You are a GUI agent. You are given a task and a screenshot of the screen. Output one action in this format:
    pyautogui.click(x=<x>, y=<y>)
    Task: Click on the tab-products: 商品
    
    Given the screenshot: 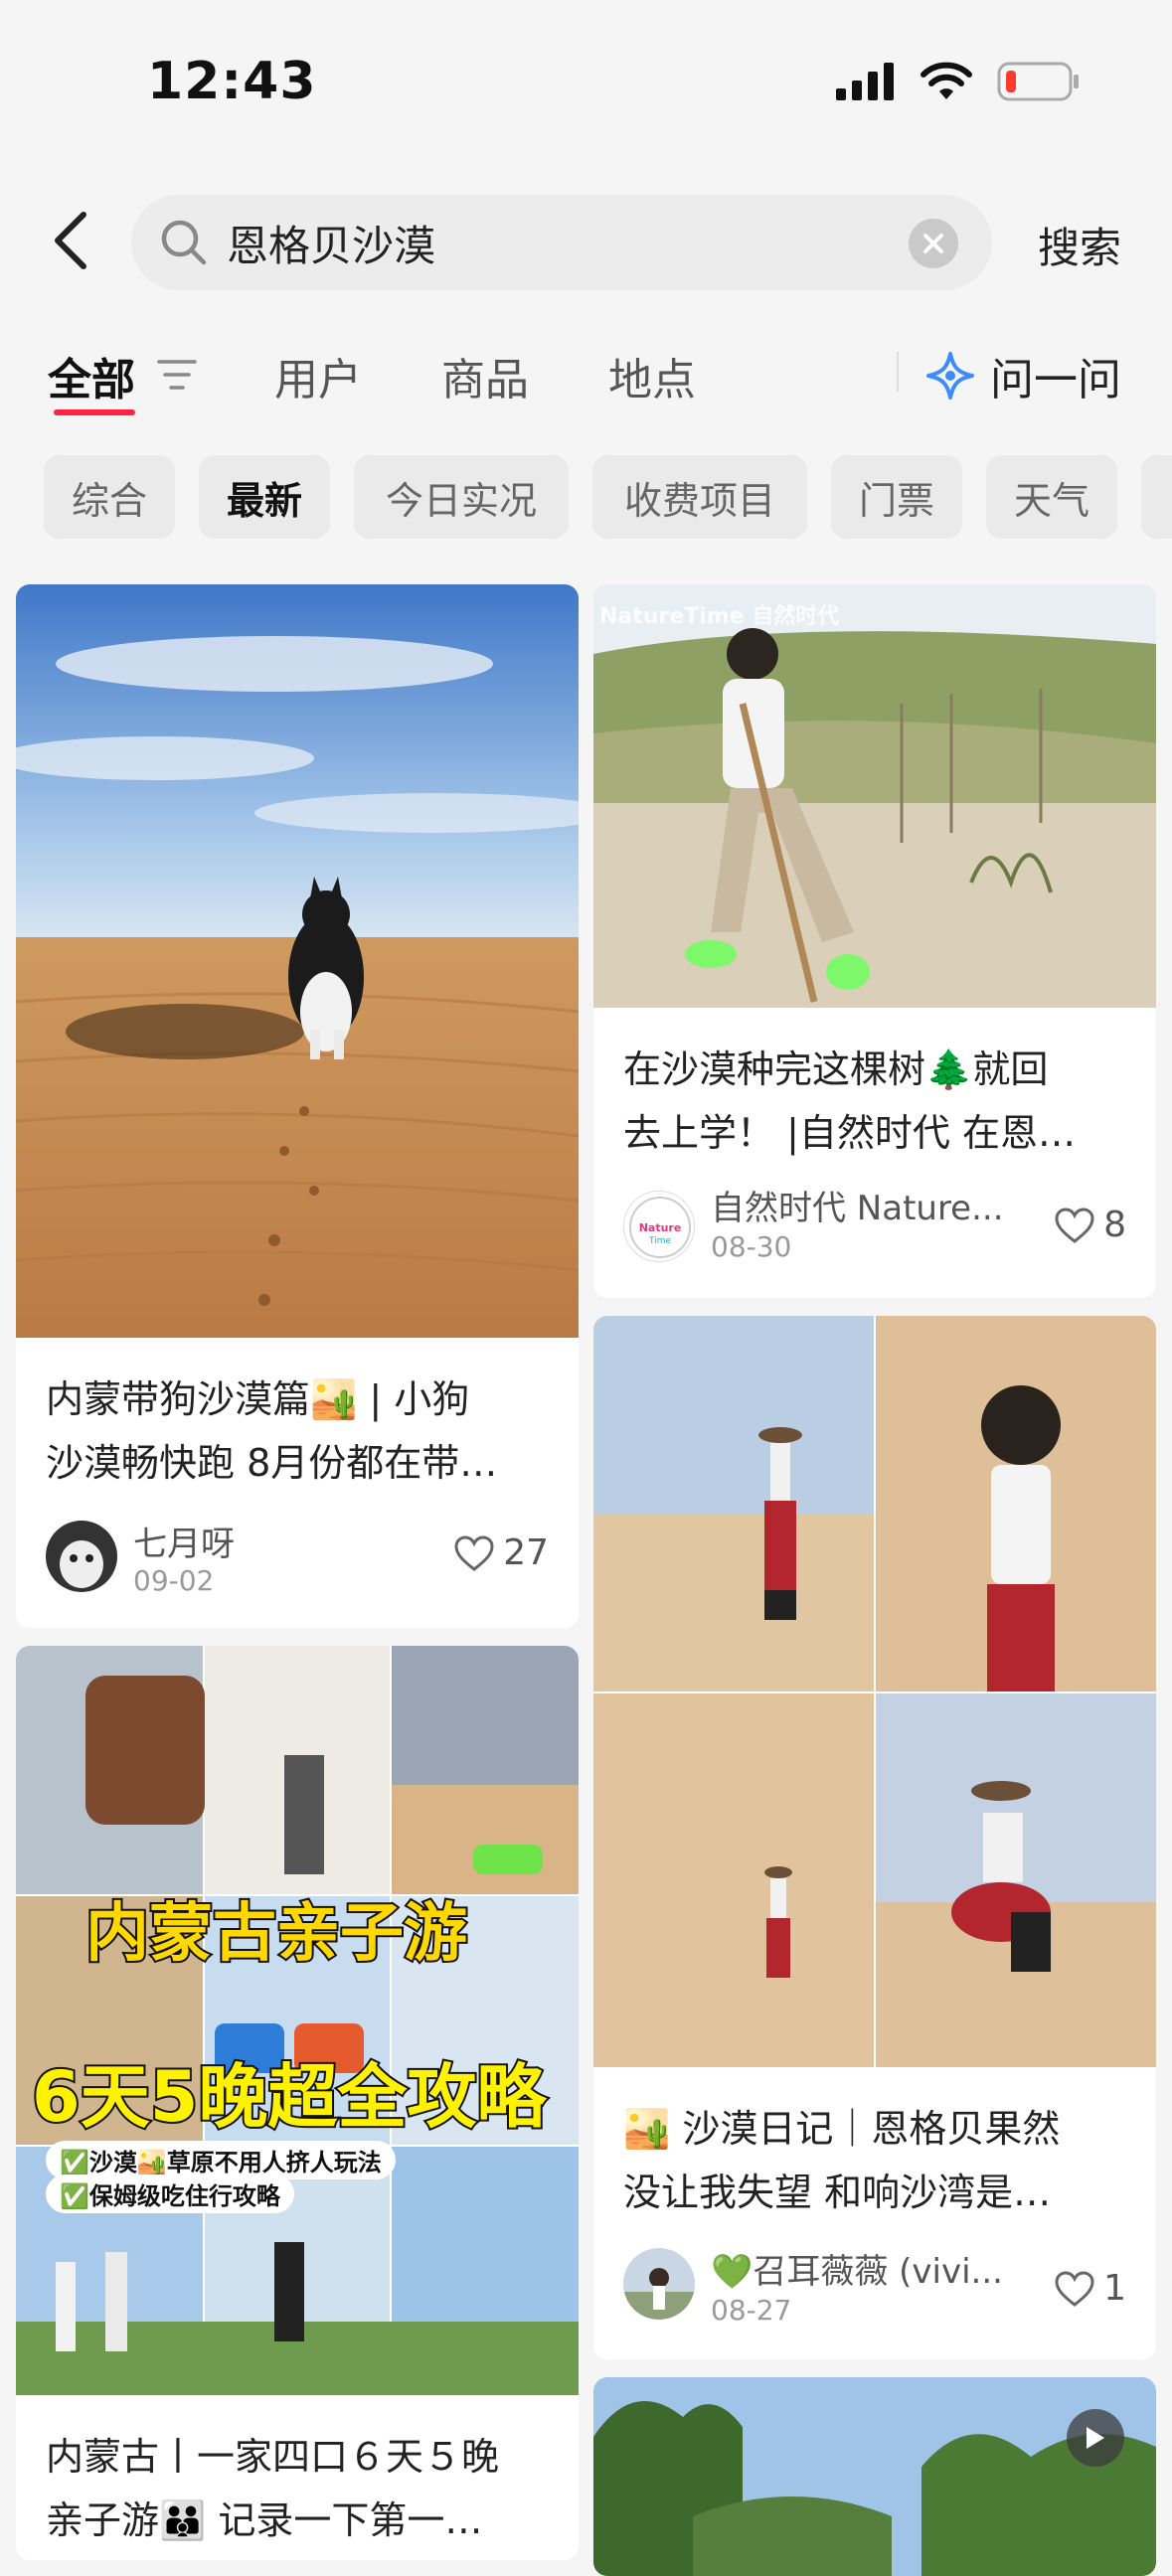 What is the action you would take?
    pyautogui.click(x=485, y=375)
    